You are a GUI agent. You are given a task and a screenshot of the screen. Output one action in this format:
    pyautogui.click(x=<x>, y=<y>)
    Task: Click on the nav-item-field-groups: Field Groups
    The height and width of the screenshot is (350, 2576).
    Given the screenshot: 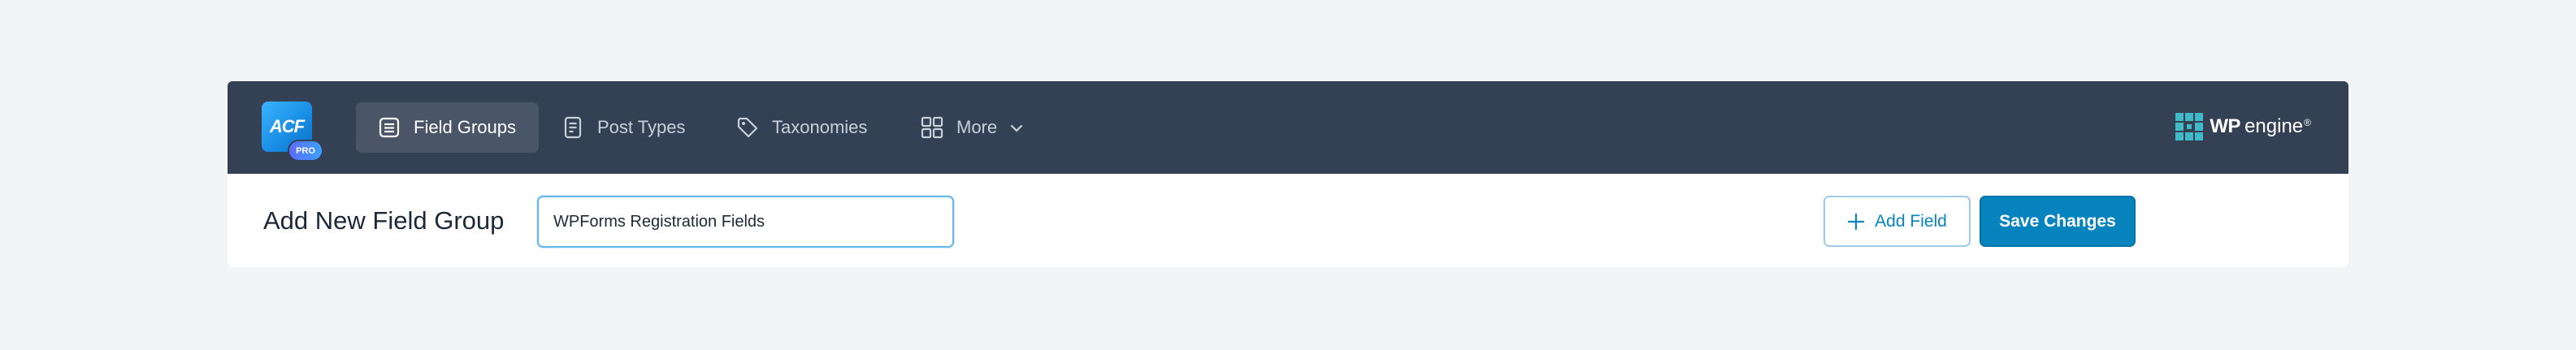 What is the action you would take?
    pyautogui.click(x=447, y=128)
    